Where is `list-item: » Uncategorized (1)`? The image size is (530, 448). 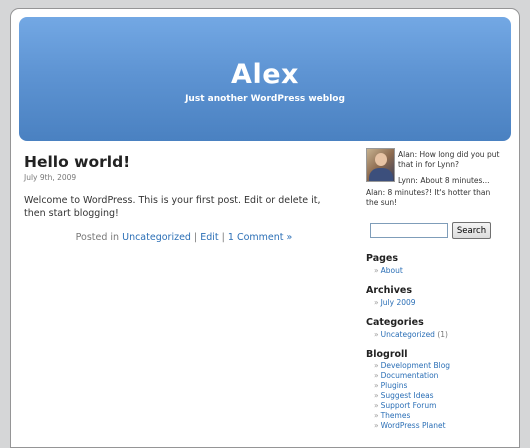 list-item: » Uncategorized (1) is located at coordinates (411, 335).